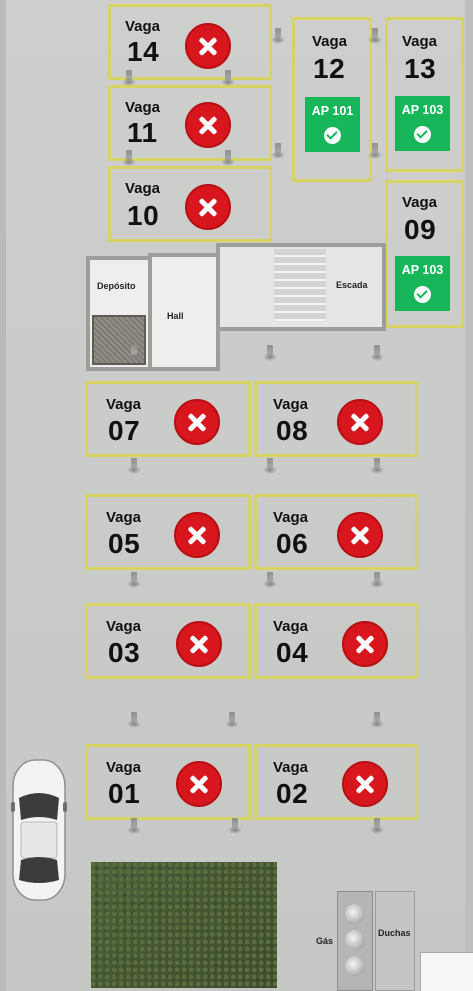  What do you see at coordinates (3, 495) in the screenshot?
I see `left-wall` at bounding box center [3, 495].